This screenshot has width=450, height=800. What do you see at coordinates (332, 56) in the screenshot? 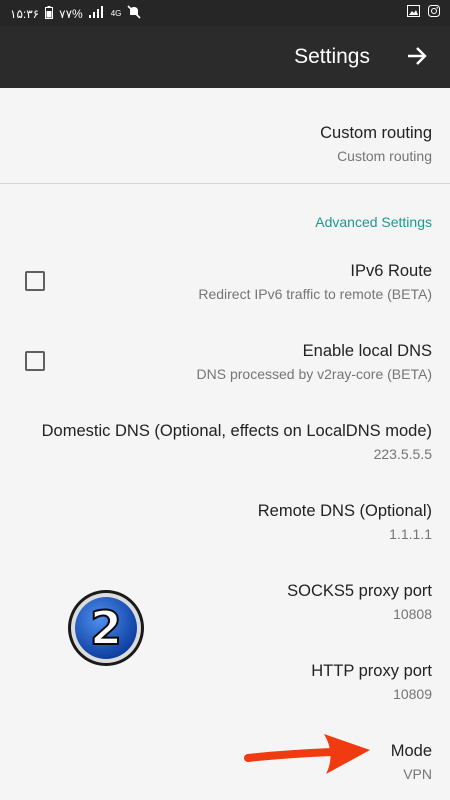
I see `page-title: Settings` at bounding box center [332, 56].